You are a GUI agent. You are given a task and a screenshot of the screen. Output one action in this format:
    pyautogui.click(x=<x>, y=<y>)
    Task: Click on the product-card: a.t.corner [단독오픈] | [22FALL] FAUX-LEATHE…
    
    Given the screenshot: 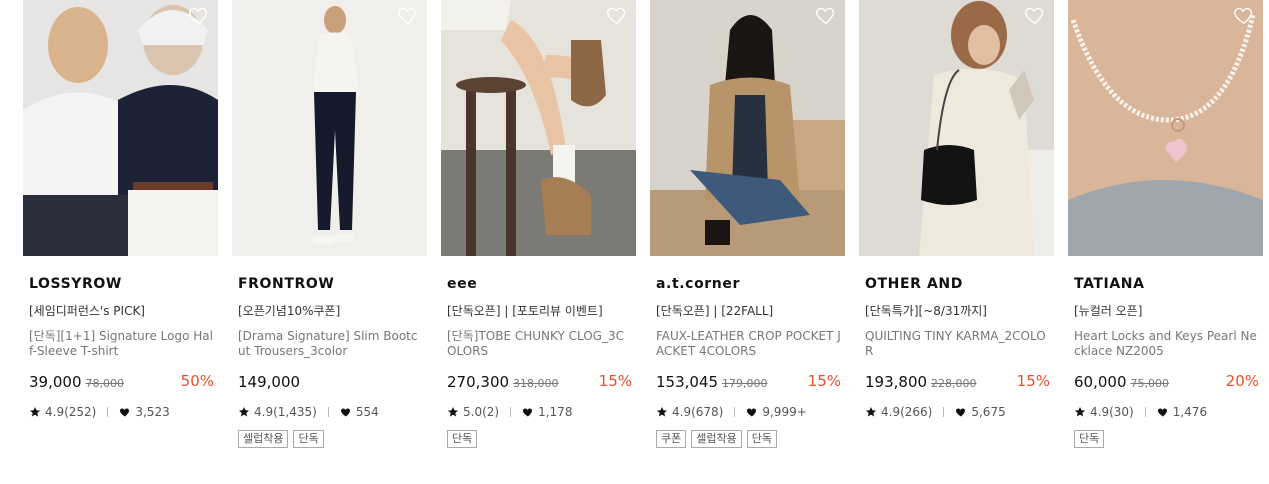 What is the action you would take?
    pyautogui.click(x=747, y=224)
    